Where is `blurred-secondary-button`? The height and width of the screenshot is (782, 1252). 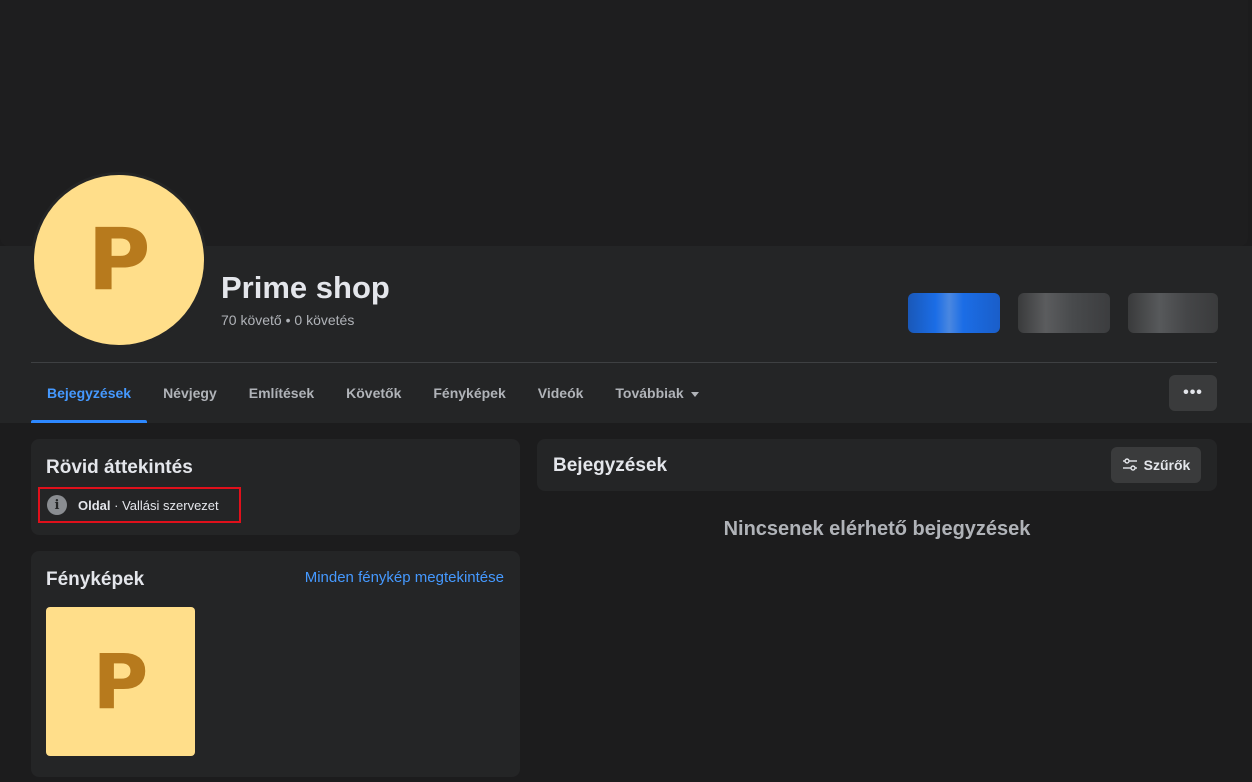
blurred-secondary-button is located at coordinates (1064, 313).